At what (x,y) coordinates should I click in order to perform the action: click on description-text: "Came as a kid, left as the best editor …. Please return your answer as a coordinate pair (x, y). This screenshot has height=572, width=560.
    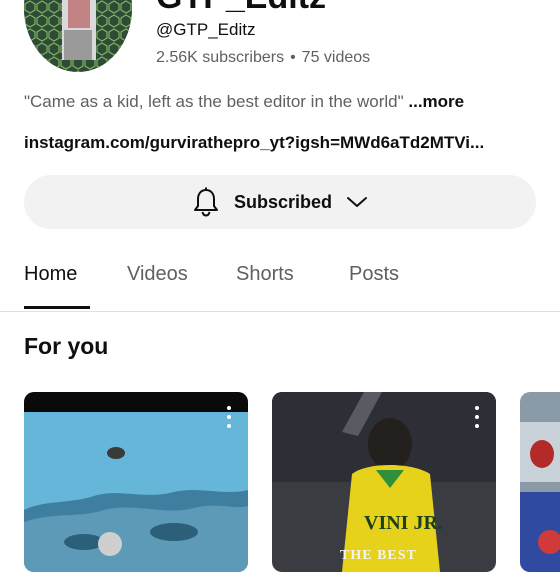
    Looking at the image, I should click on (214, 101).